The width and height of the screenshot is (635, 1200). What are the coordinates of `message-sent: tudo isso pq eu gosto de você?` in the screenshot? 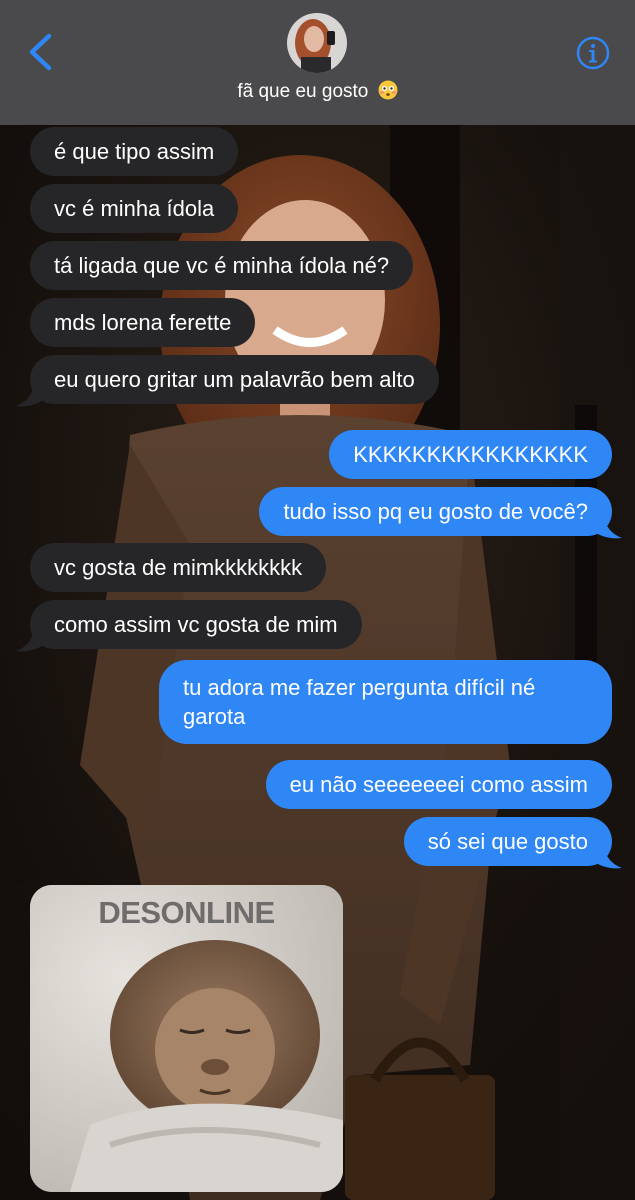 It's located at (435, 511).